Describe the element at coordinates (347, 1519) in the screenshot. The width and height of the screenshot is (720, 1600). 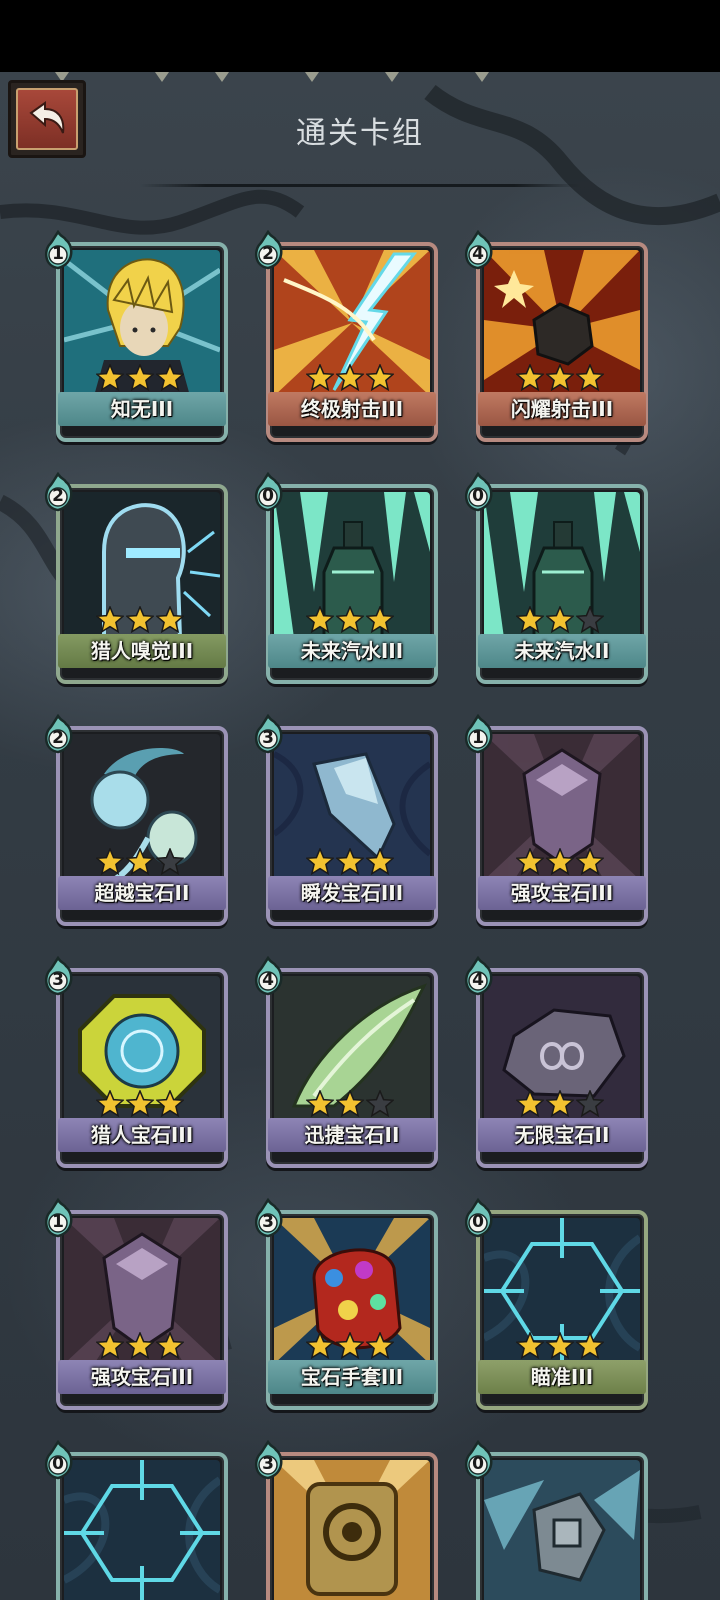
I see `deck-card: 3` at that location.